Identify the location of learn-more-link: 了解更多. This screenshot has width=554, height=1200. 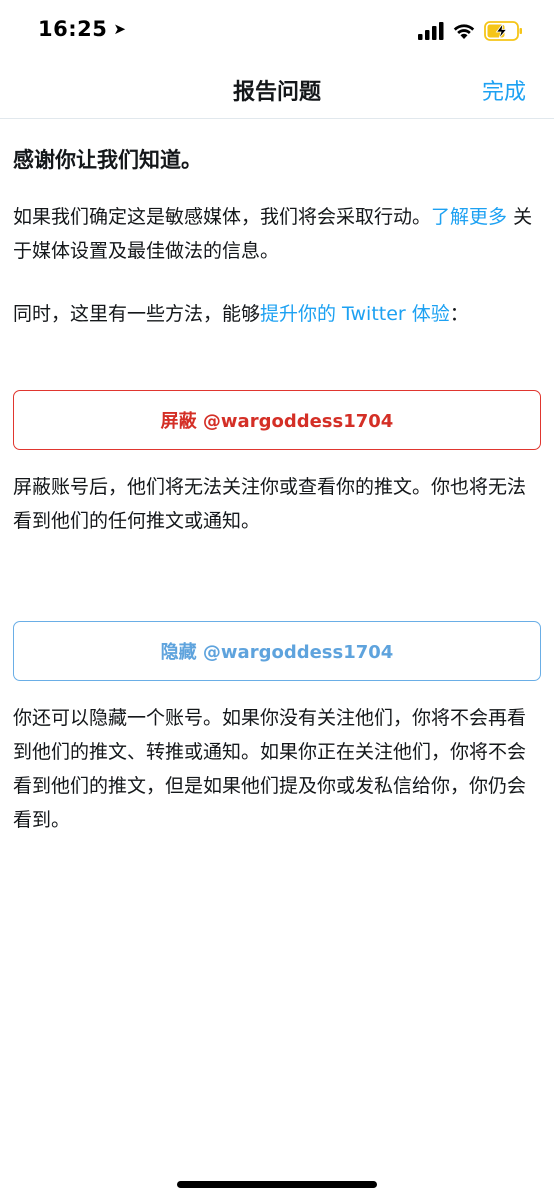
(469, 217).